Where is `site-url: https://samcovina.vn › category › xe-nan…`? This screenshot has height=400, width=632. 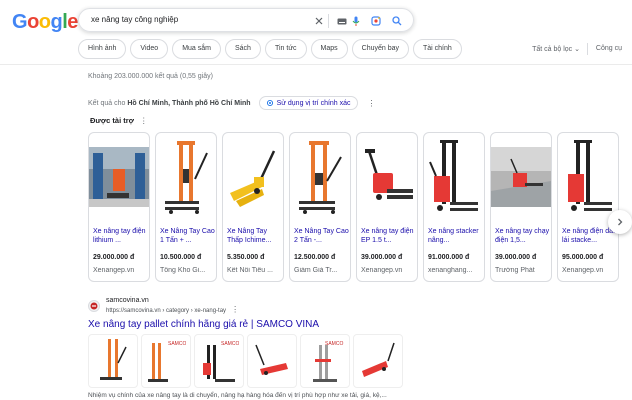 site-url: https://samcovina.vn › category › xe-nan… is located at coordinates (172, 309).